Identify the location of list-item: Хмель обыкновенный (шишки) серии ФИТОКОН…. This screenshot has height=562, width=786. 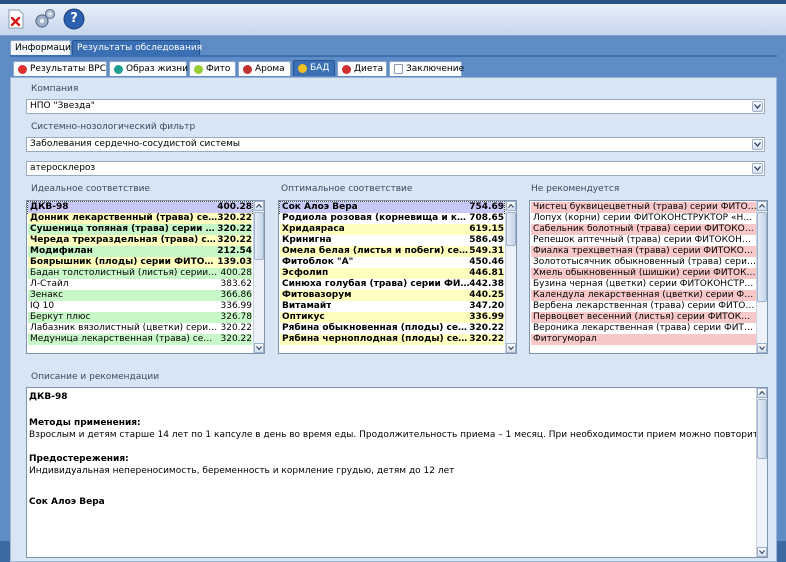
(644, 273).